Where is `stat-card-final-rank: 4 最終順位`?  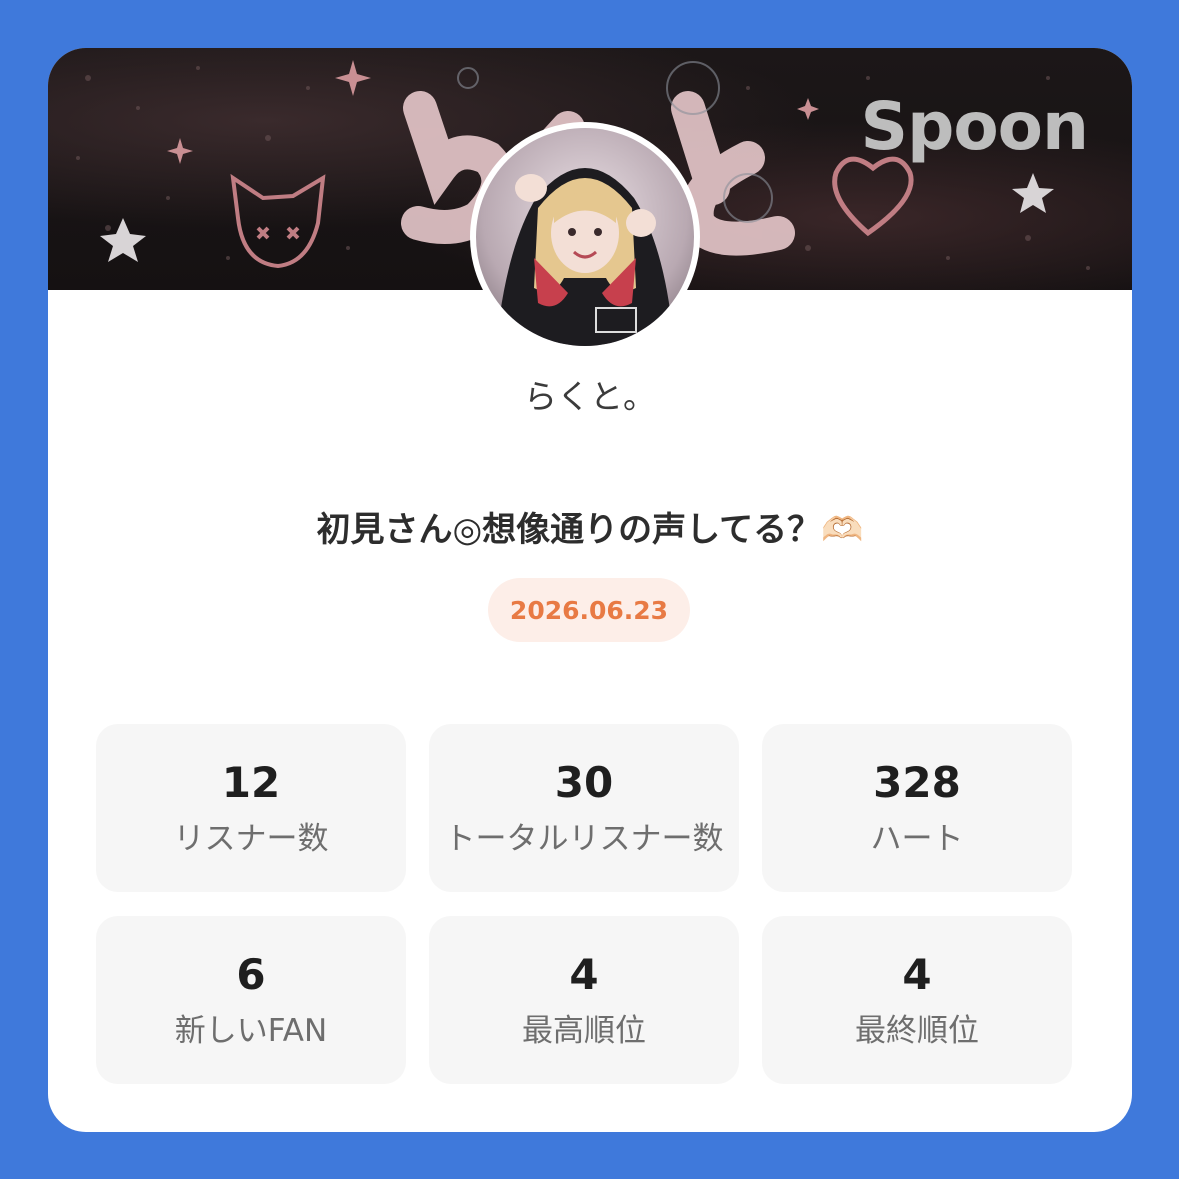
stat-card-final-rank: 4 最終順位 is located at coordinates (917, 1000).